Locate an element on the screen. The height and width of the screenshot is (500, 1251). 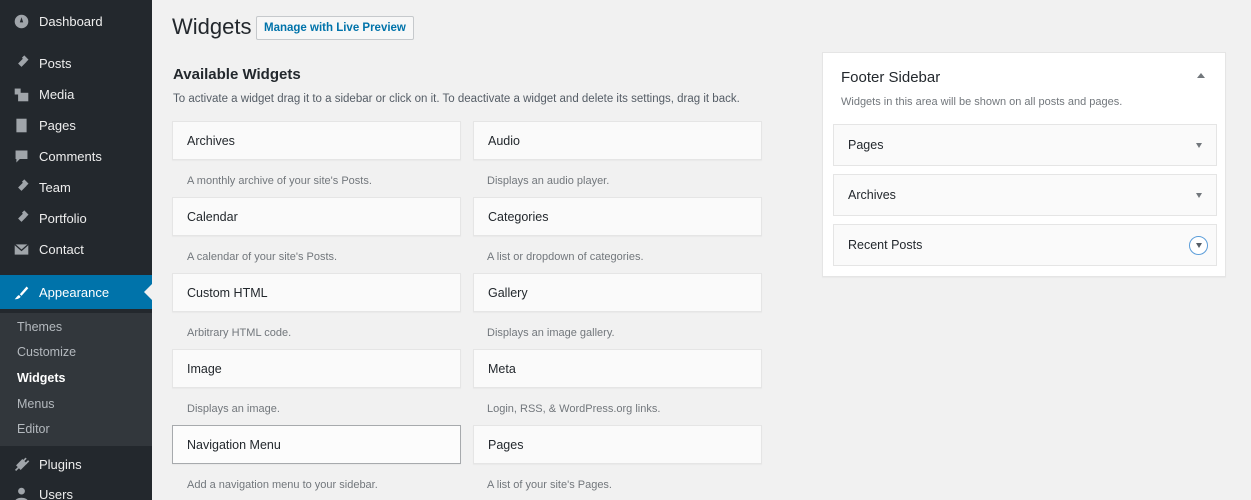
menu-item-dashboard: Dashboard is located at coordinates (76, 21).